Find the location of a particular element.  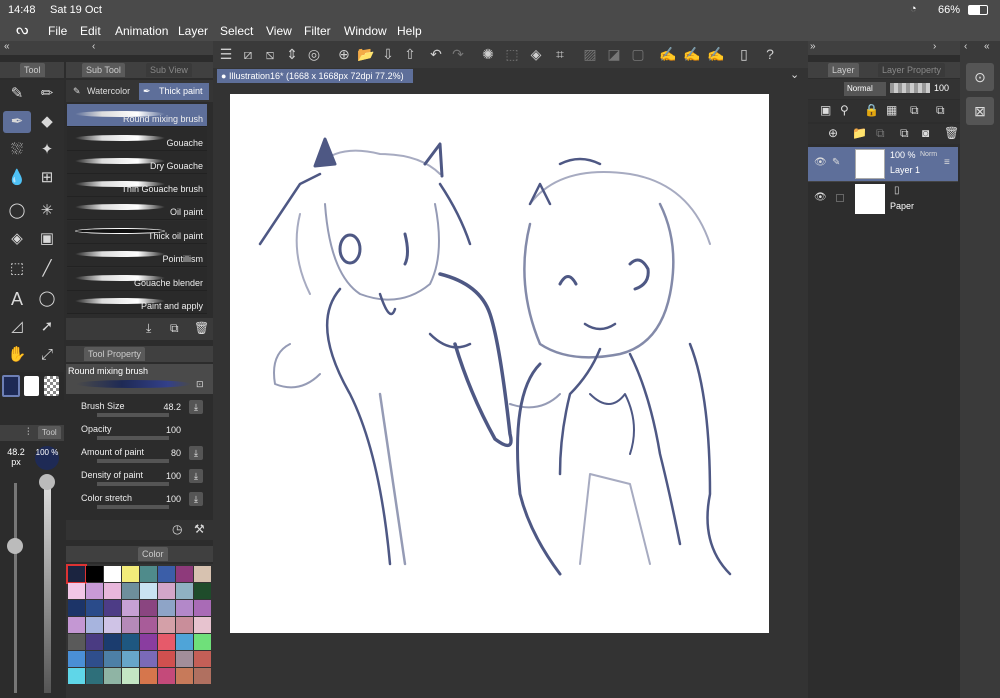

magic-wand-icon: ✳ is located at coordinates (47, 211).